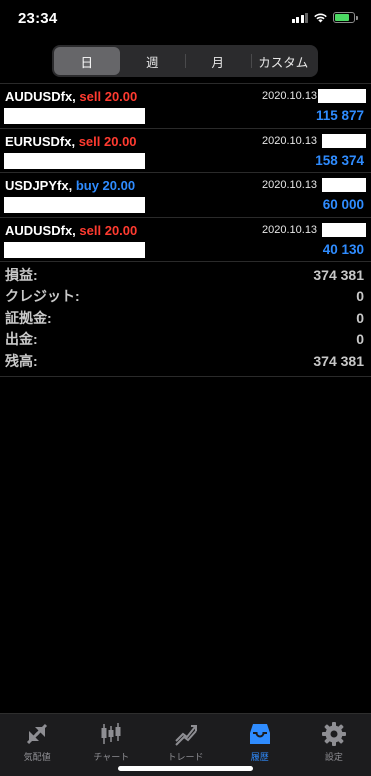 The image size is (371, 776). What do you see at coordinates (111, 757) in the screenshot?
I see `tab-label: チャート` at bounding box center [111, 757].